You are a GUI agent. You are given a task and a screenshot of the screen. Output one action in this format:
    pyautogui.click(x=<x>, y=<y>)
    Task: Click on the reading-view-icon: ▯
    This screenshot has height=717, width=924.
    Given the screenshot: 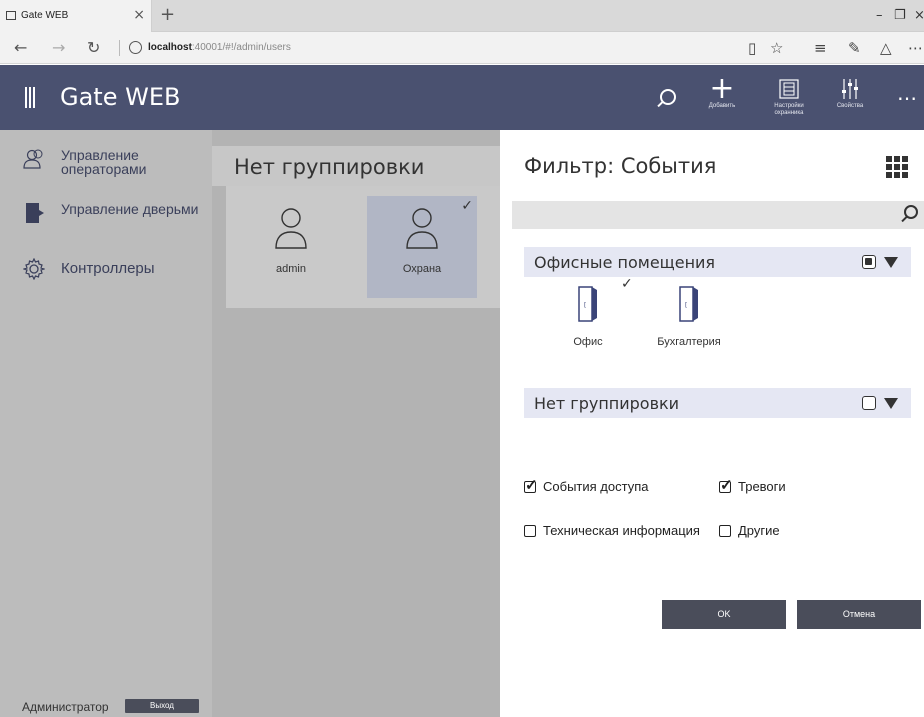 What is the action you would take?
    pyautogui.click(x=752, y=48)
    